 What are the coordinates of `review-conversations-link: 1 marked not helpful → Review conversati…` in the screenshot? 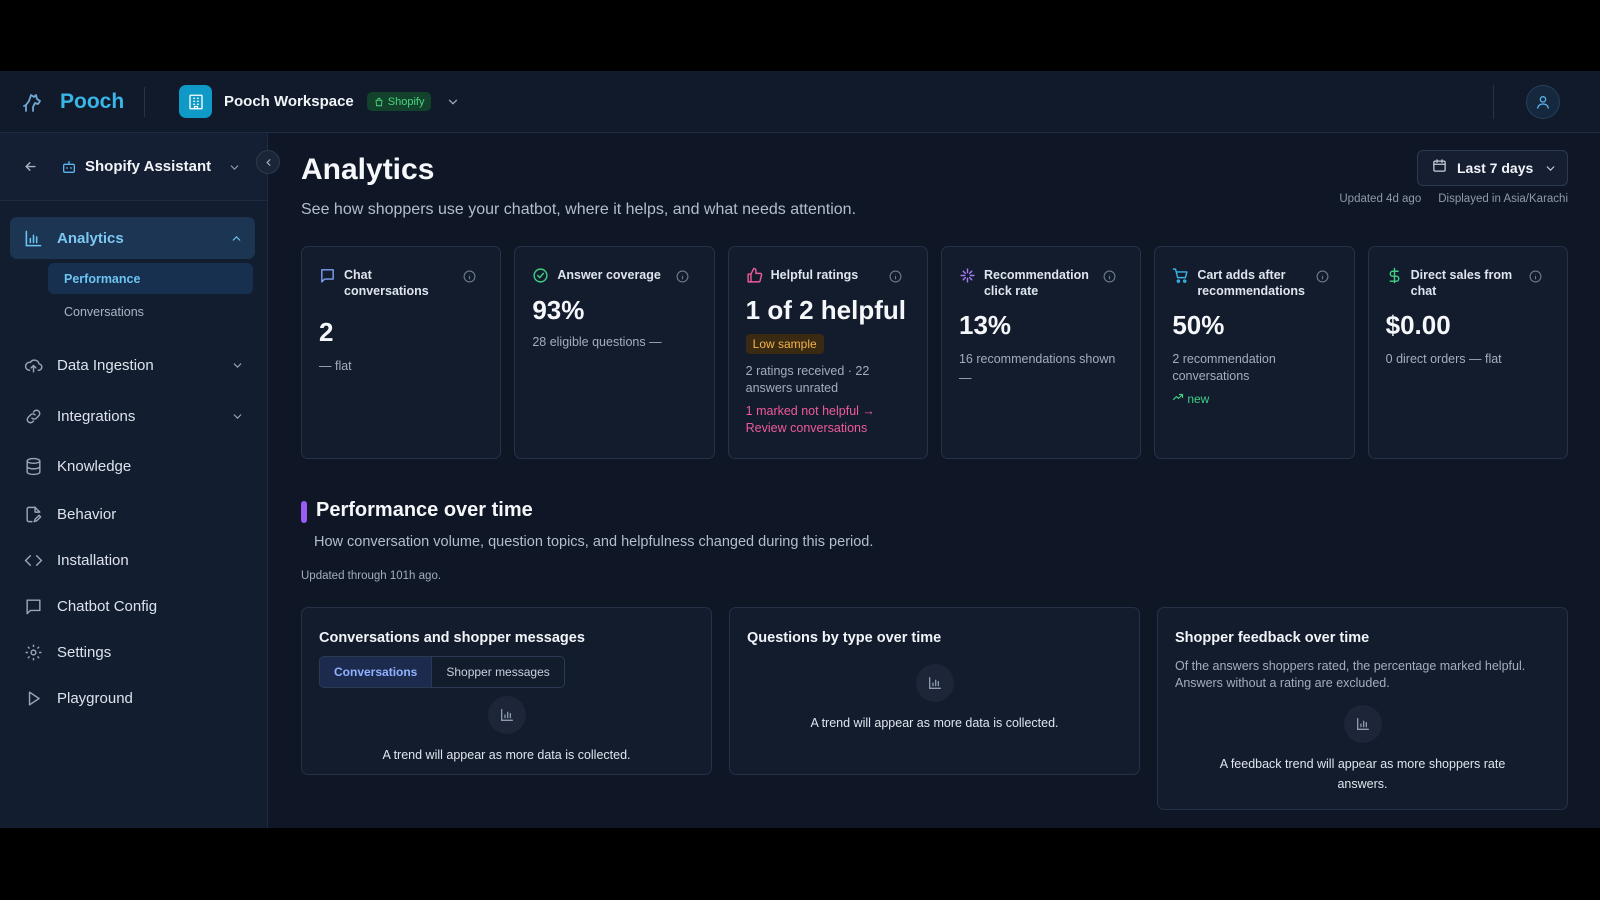 It's located at (828, 420).